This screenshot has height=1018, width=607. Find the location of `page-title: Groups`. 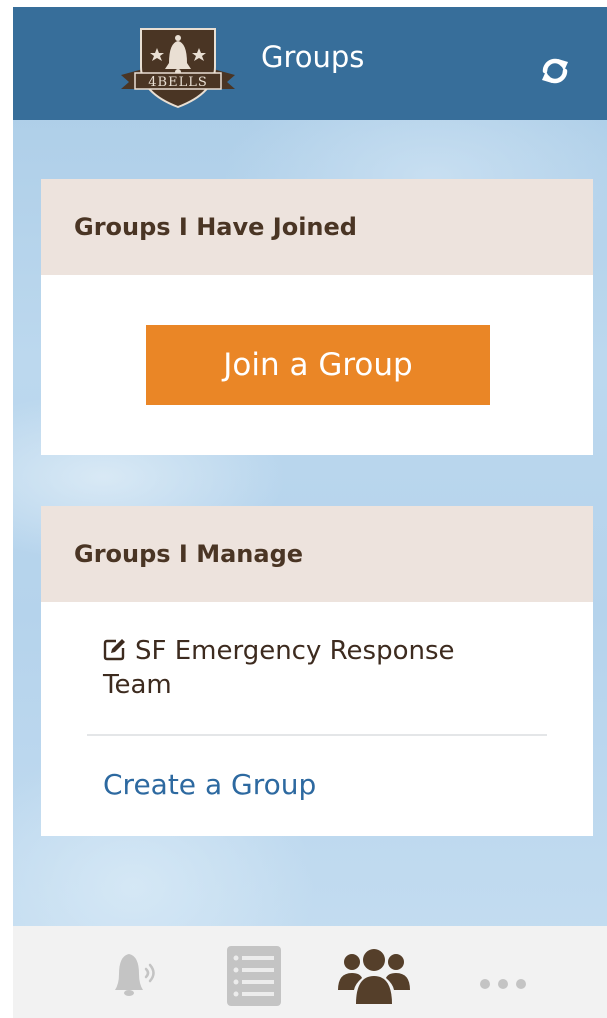

page-title: Groups is located at coordinates (313, 57).